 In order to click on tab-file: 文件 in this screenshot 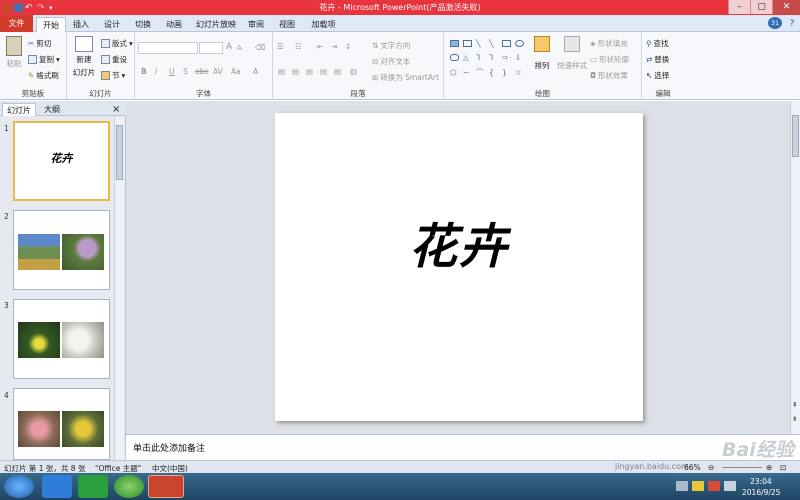, I will do `click(16, 23)`.